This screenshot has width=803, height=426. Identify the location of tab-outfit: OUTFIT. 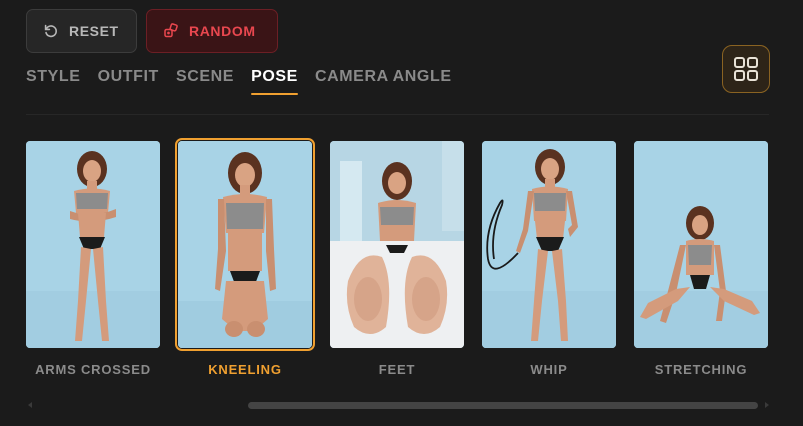
(128, 81).